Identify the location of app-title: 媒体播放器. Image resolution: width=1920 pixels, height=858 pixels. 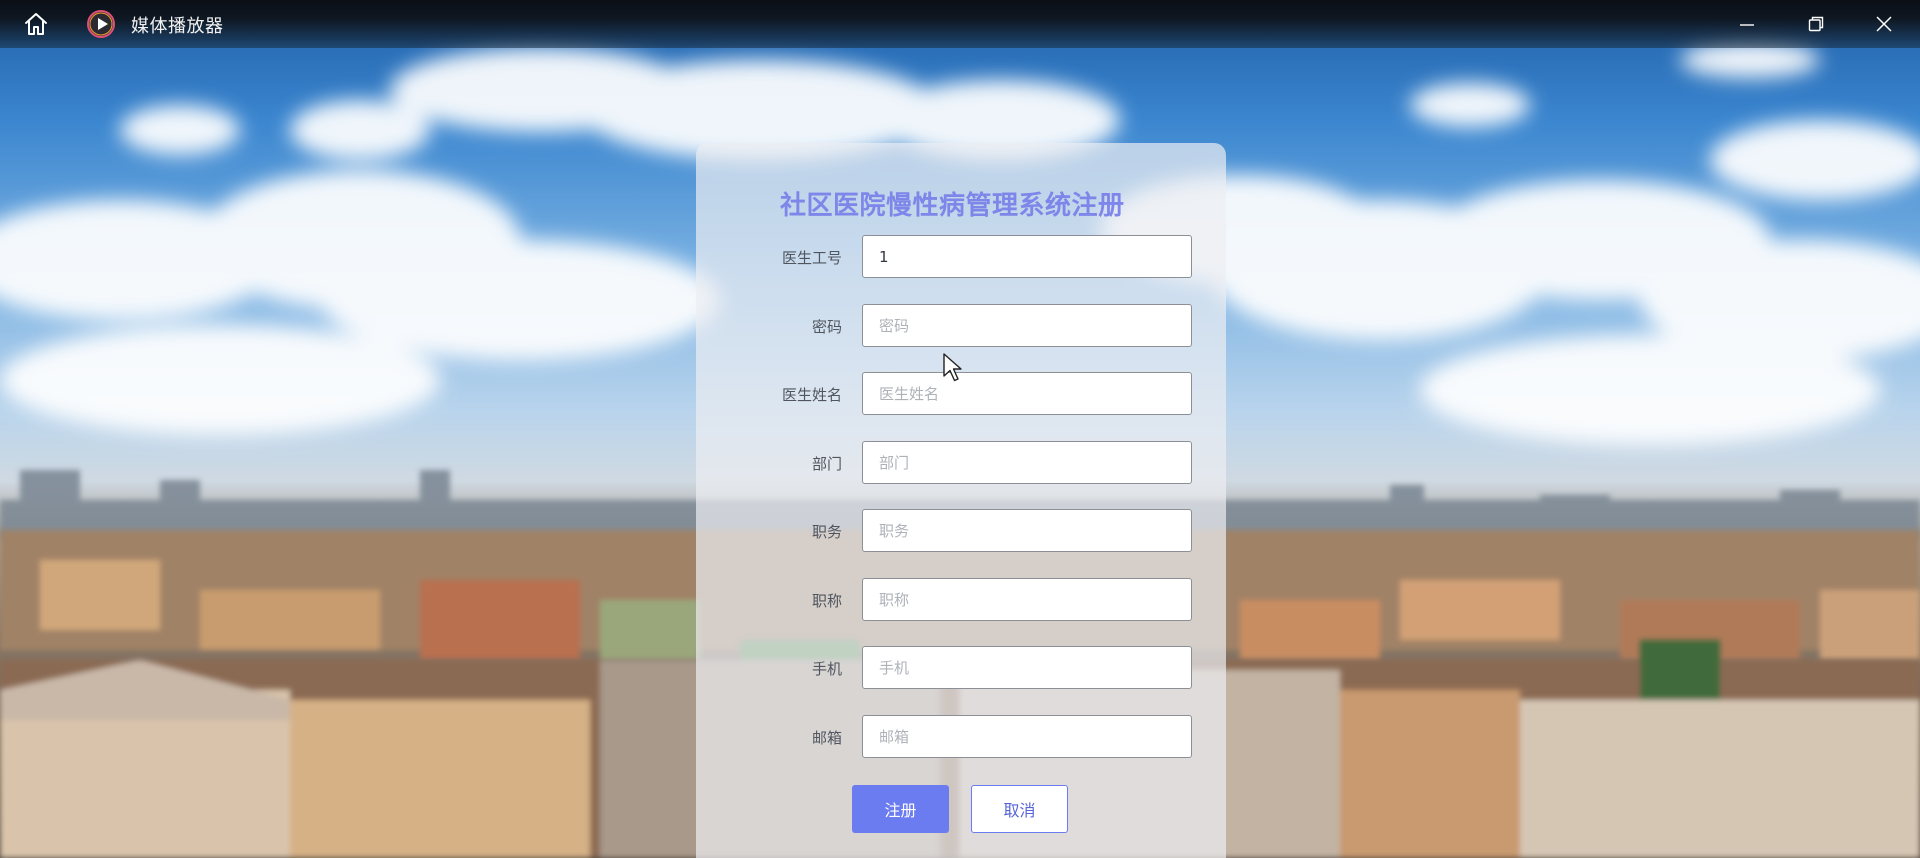
(177, 26).